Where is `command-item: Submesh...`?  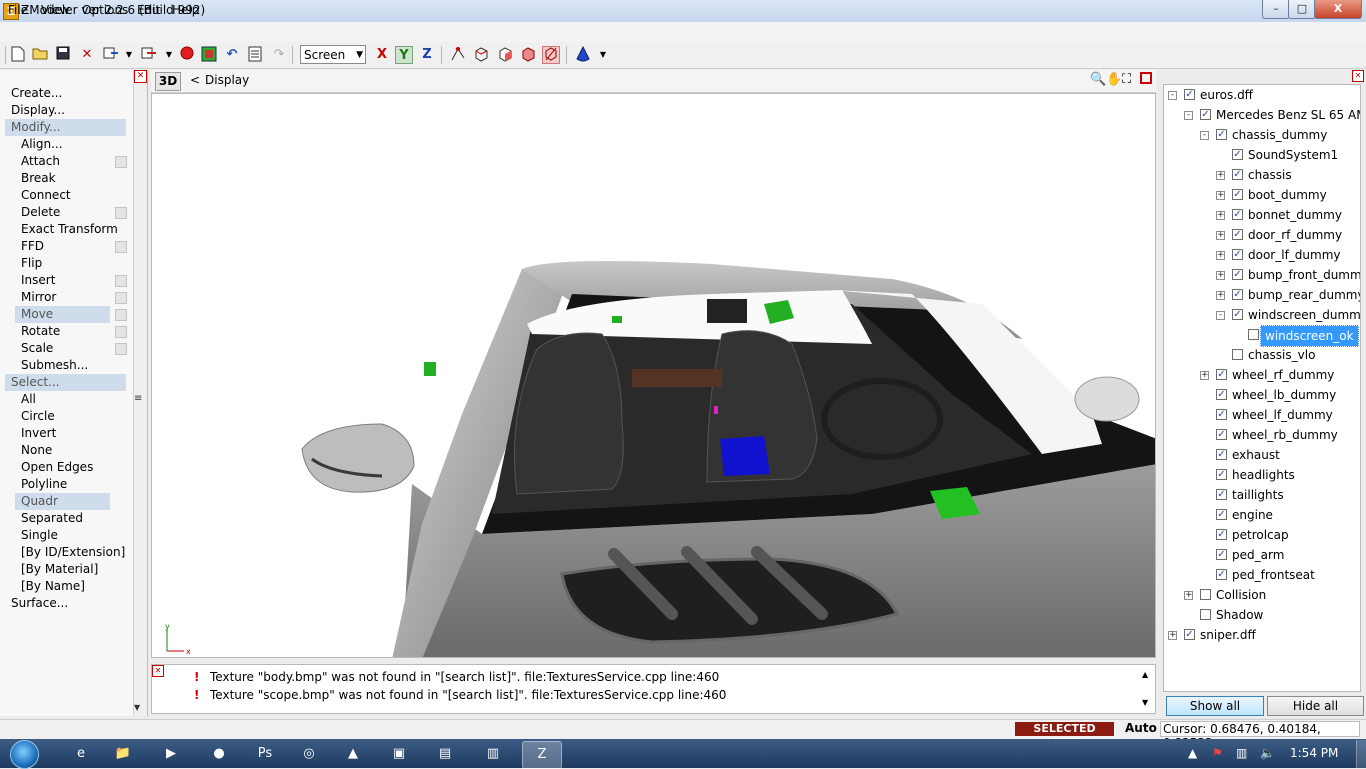 command-item: Submesh... is located at coordinates (66, 365).